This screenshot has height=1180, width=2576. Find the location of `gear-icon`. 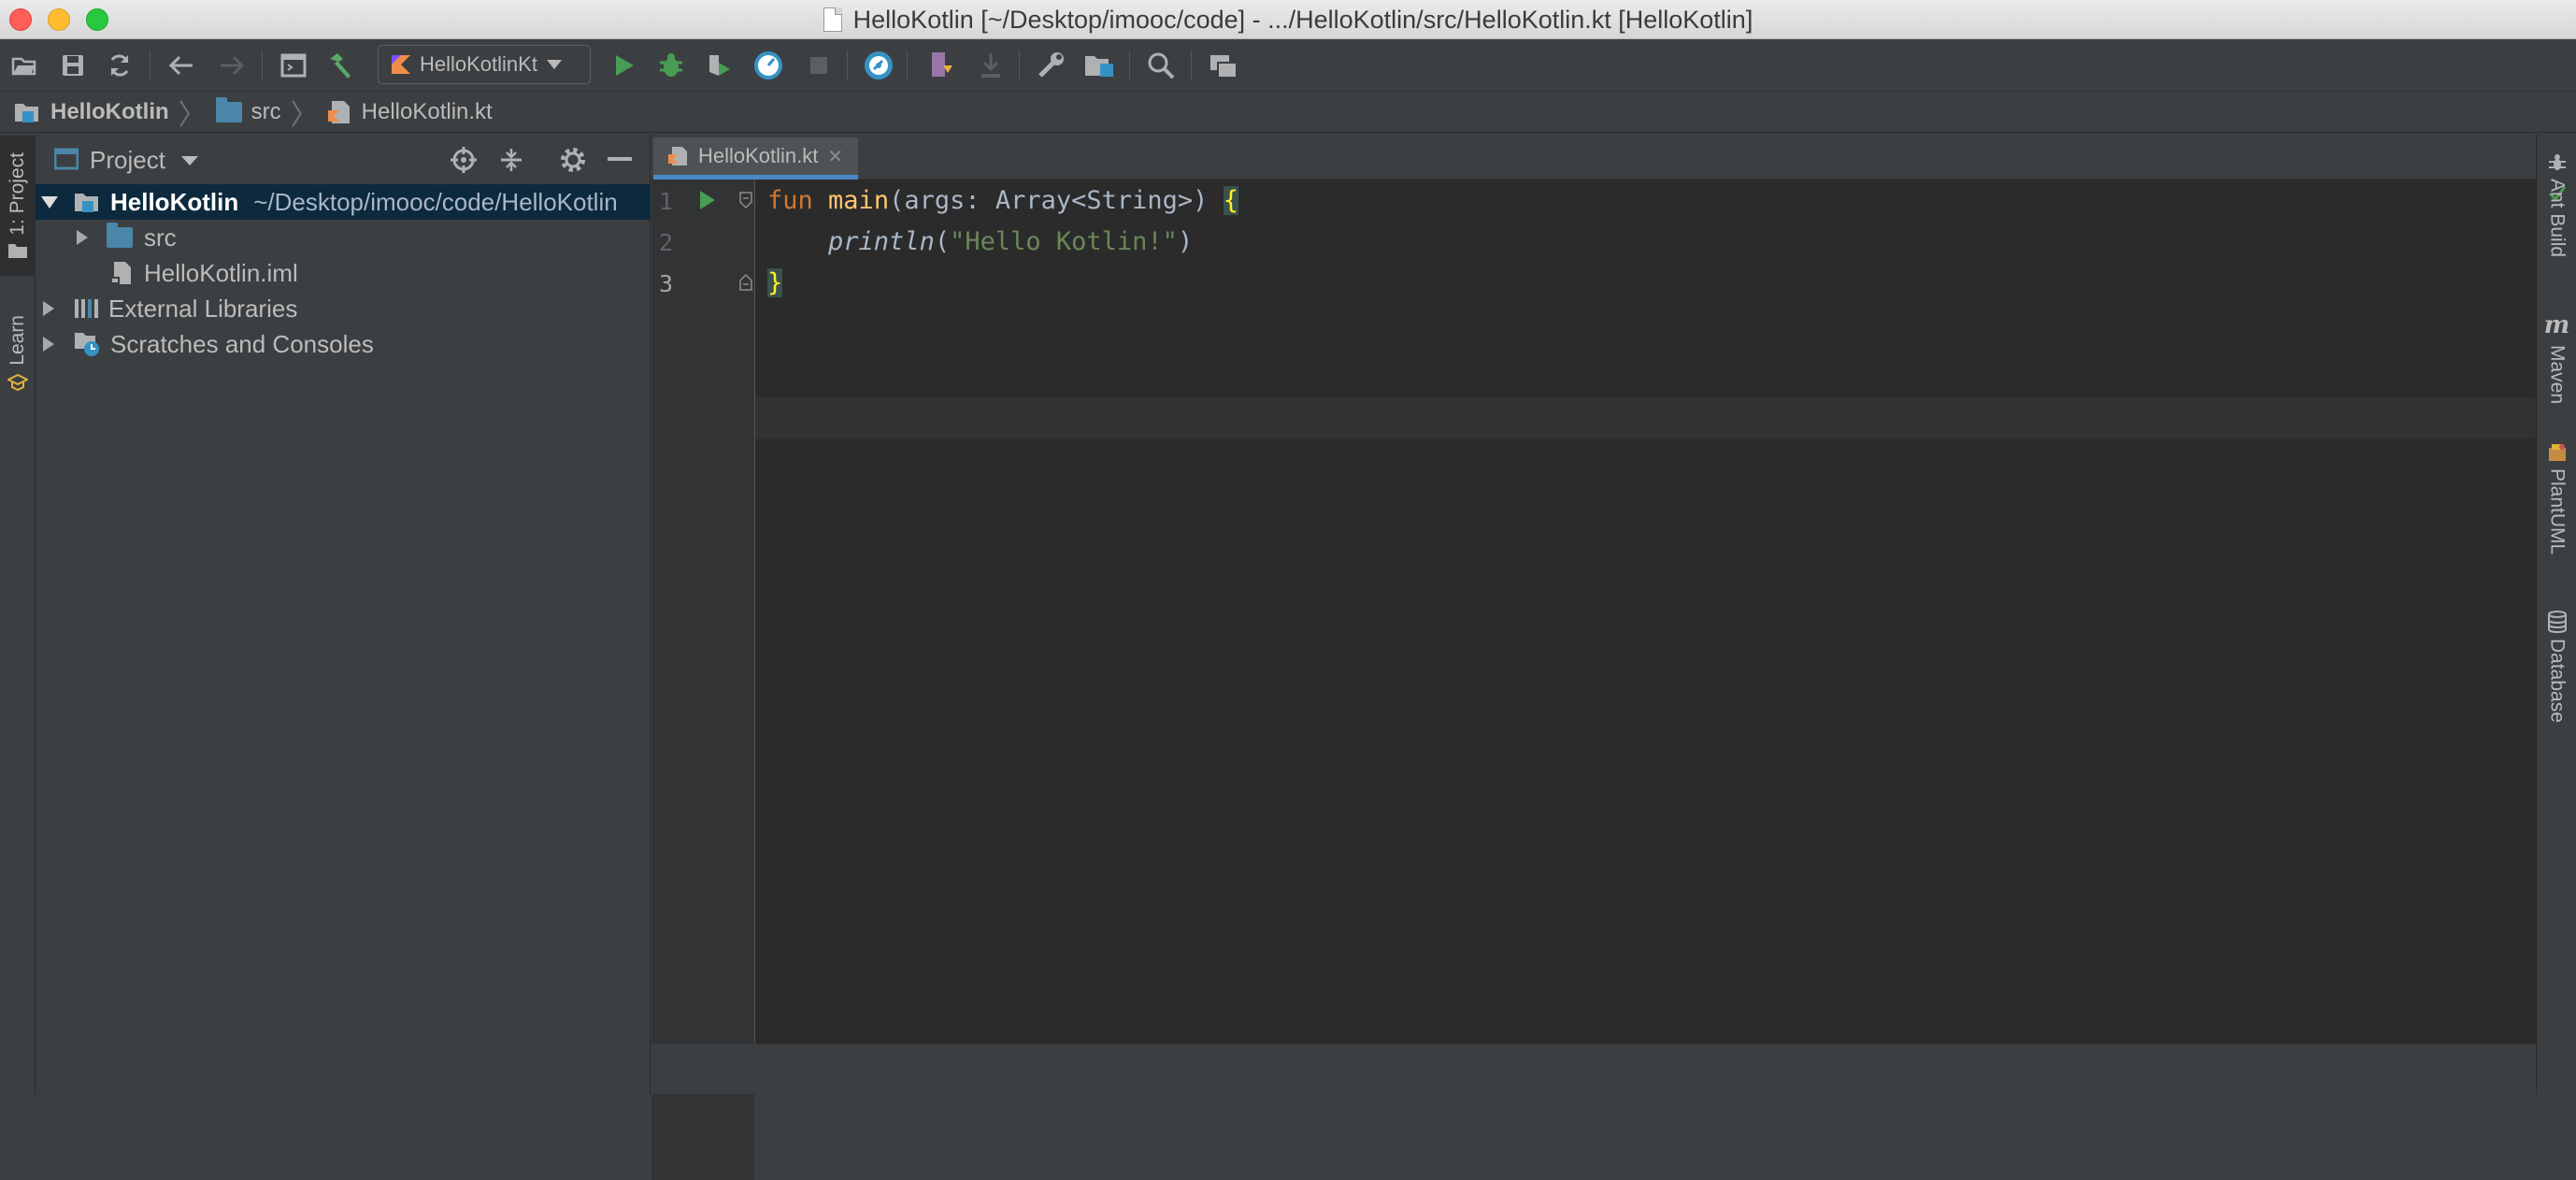

gear-icon is located at coordinates (573, 160).